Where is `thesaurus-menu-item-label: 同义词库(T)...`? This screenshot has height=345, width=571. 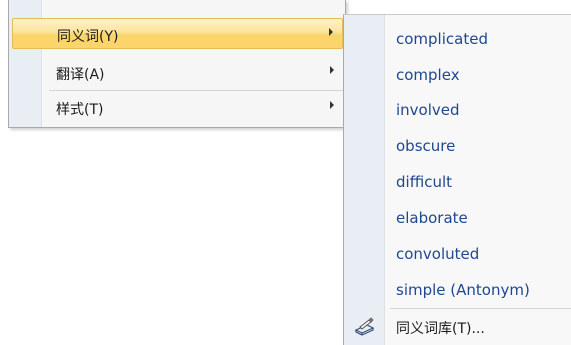
thesaurus-menu-item-label: 同义词库(T)... is located at coordinates (440, 329).